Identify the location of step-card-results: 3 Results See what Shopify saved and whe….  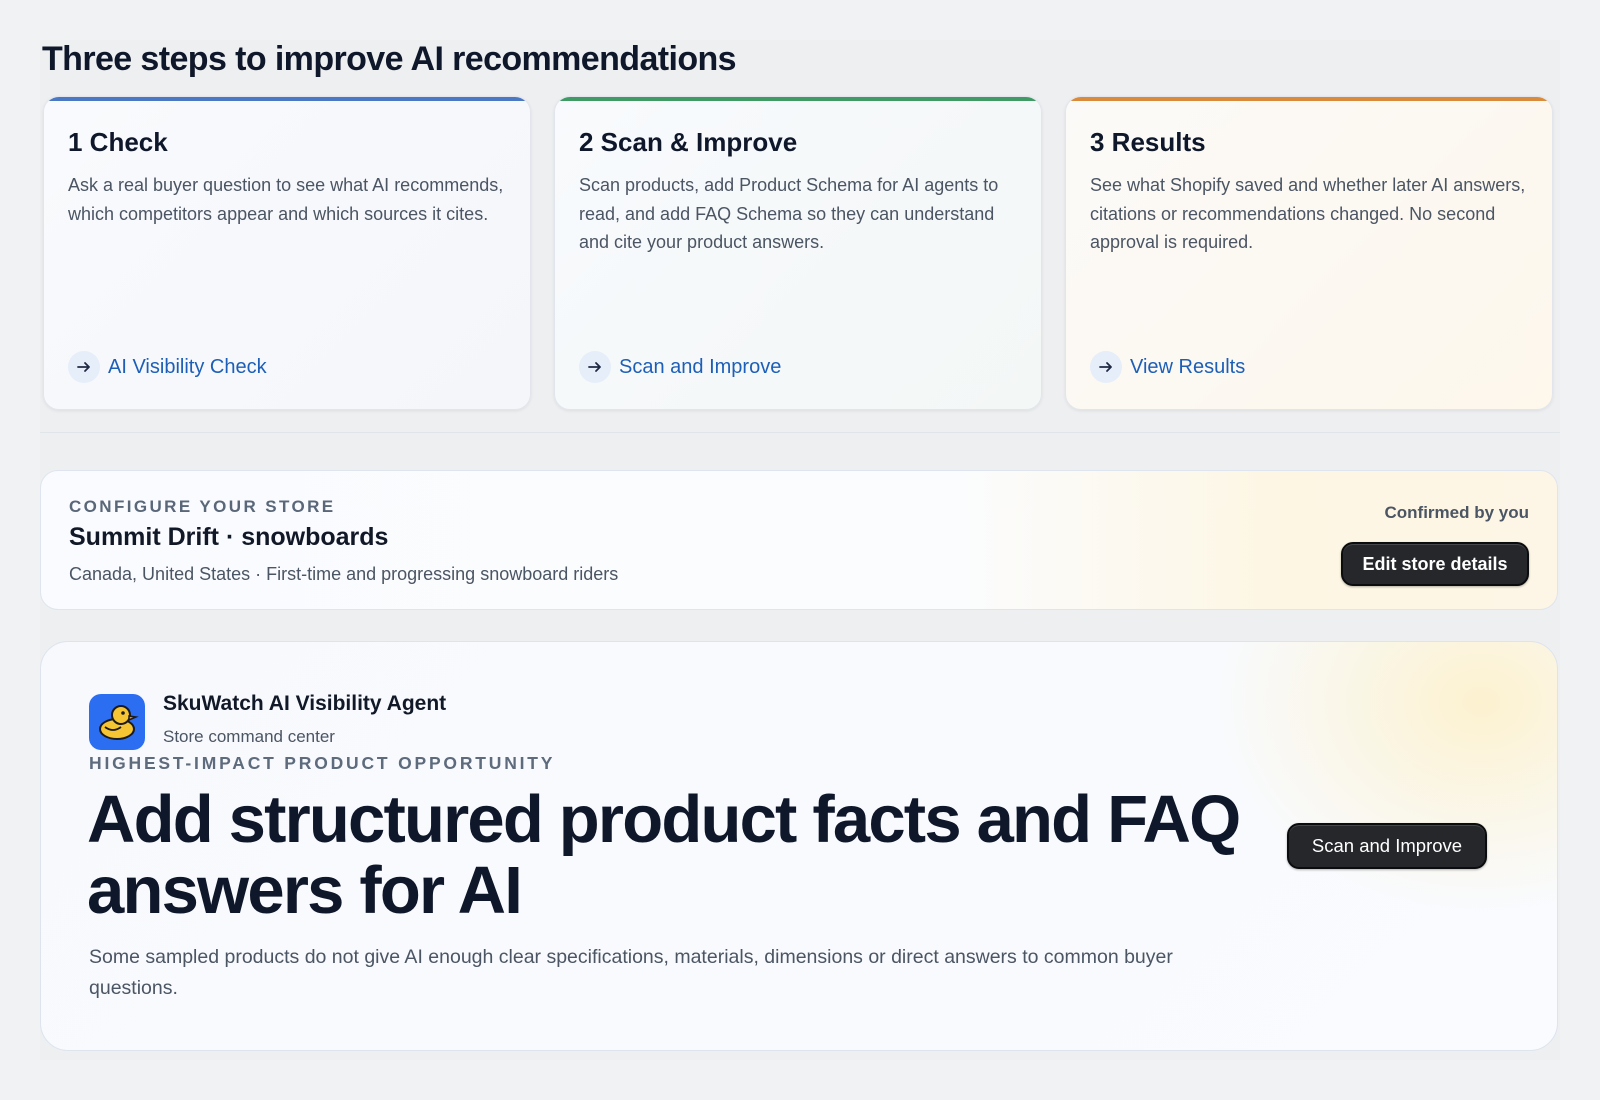
(1309, 253).